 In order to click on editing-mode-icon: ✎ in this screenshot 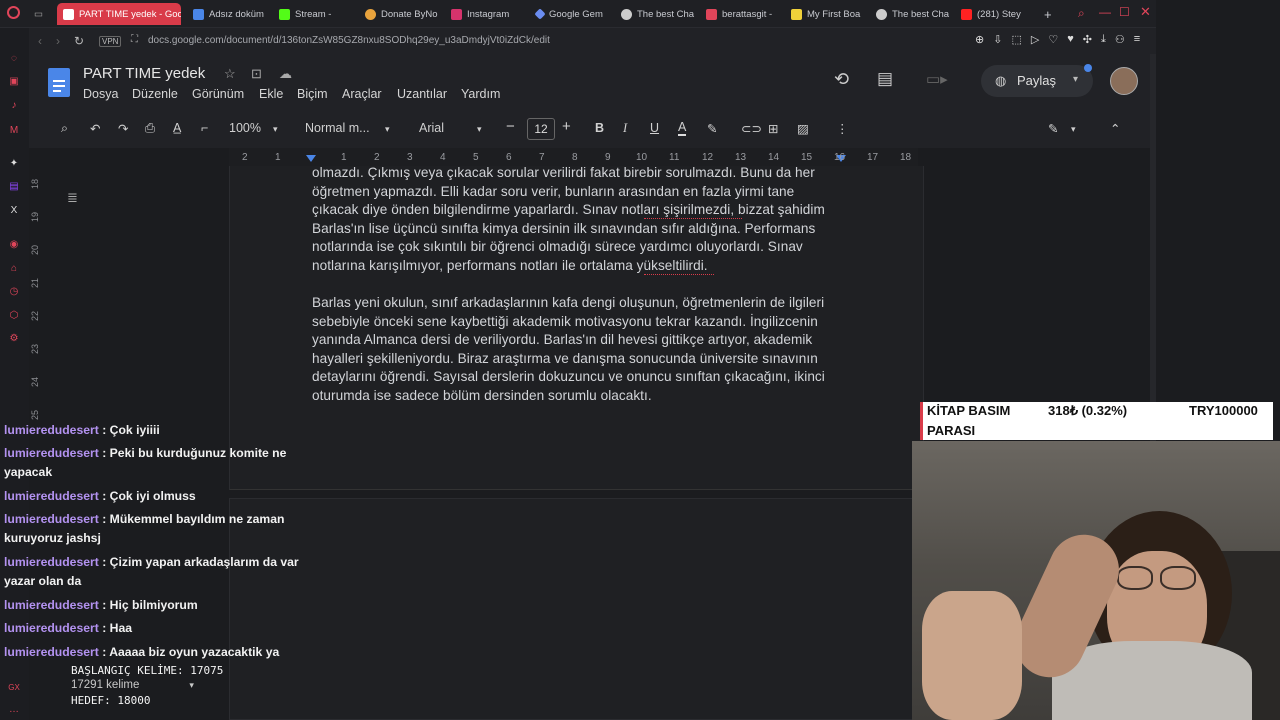, I will do `click(1053, 128)`.